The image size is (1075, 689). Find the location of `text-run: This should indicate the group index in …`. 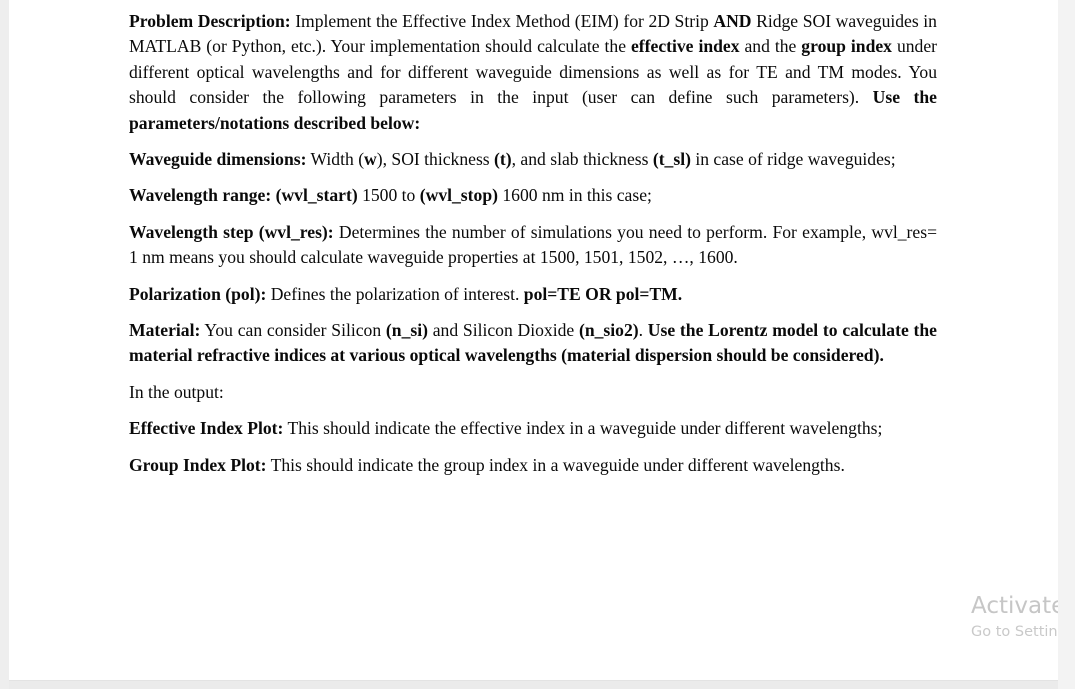

text-run: This should indicate the group index in … is located at coordinates (555, 464).